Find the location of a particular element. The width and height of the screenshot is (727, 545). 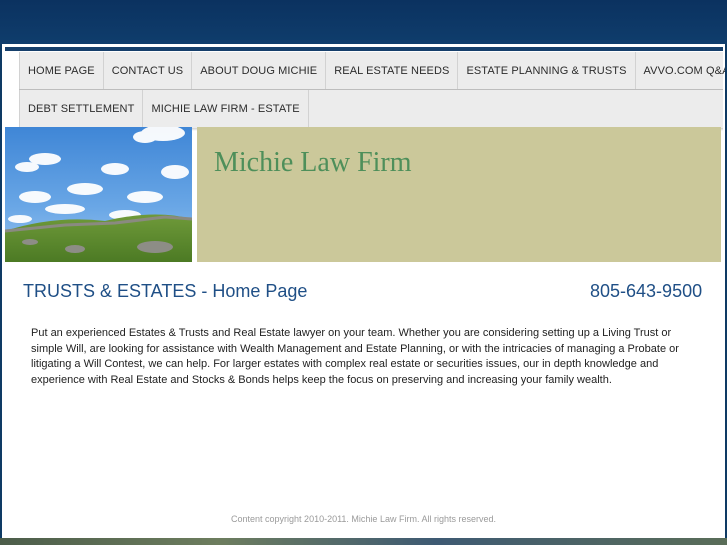

nav-michie-law-firm-estate: MICHIE LAW FIRM - ESTATE is located at coordinates (226, 108).